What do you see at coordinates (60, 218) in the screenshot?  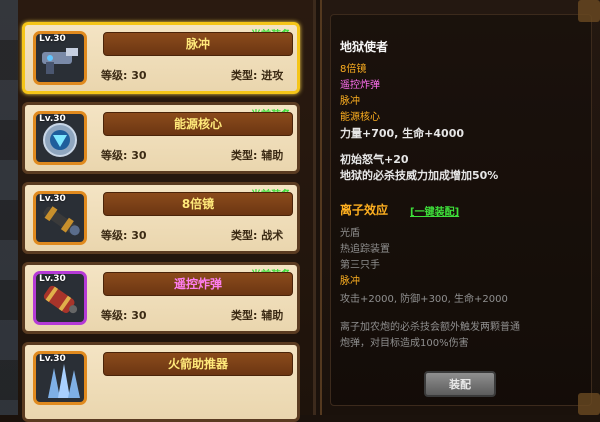 I see `scope-icon: Lv.30` at bounding box center [60, 218].